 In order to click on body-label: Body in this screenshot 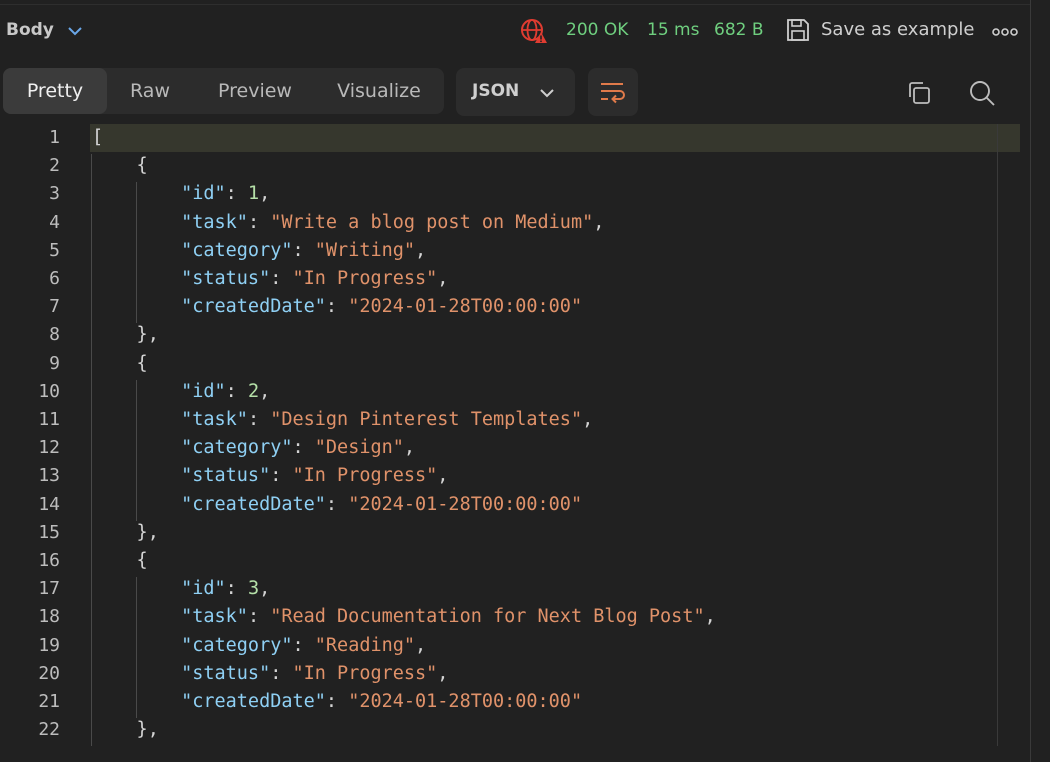, I will do `click(30, 30)`.